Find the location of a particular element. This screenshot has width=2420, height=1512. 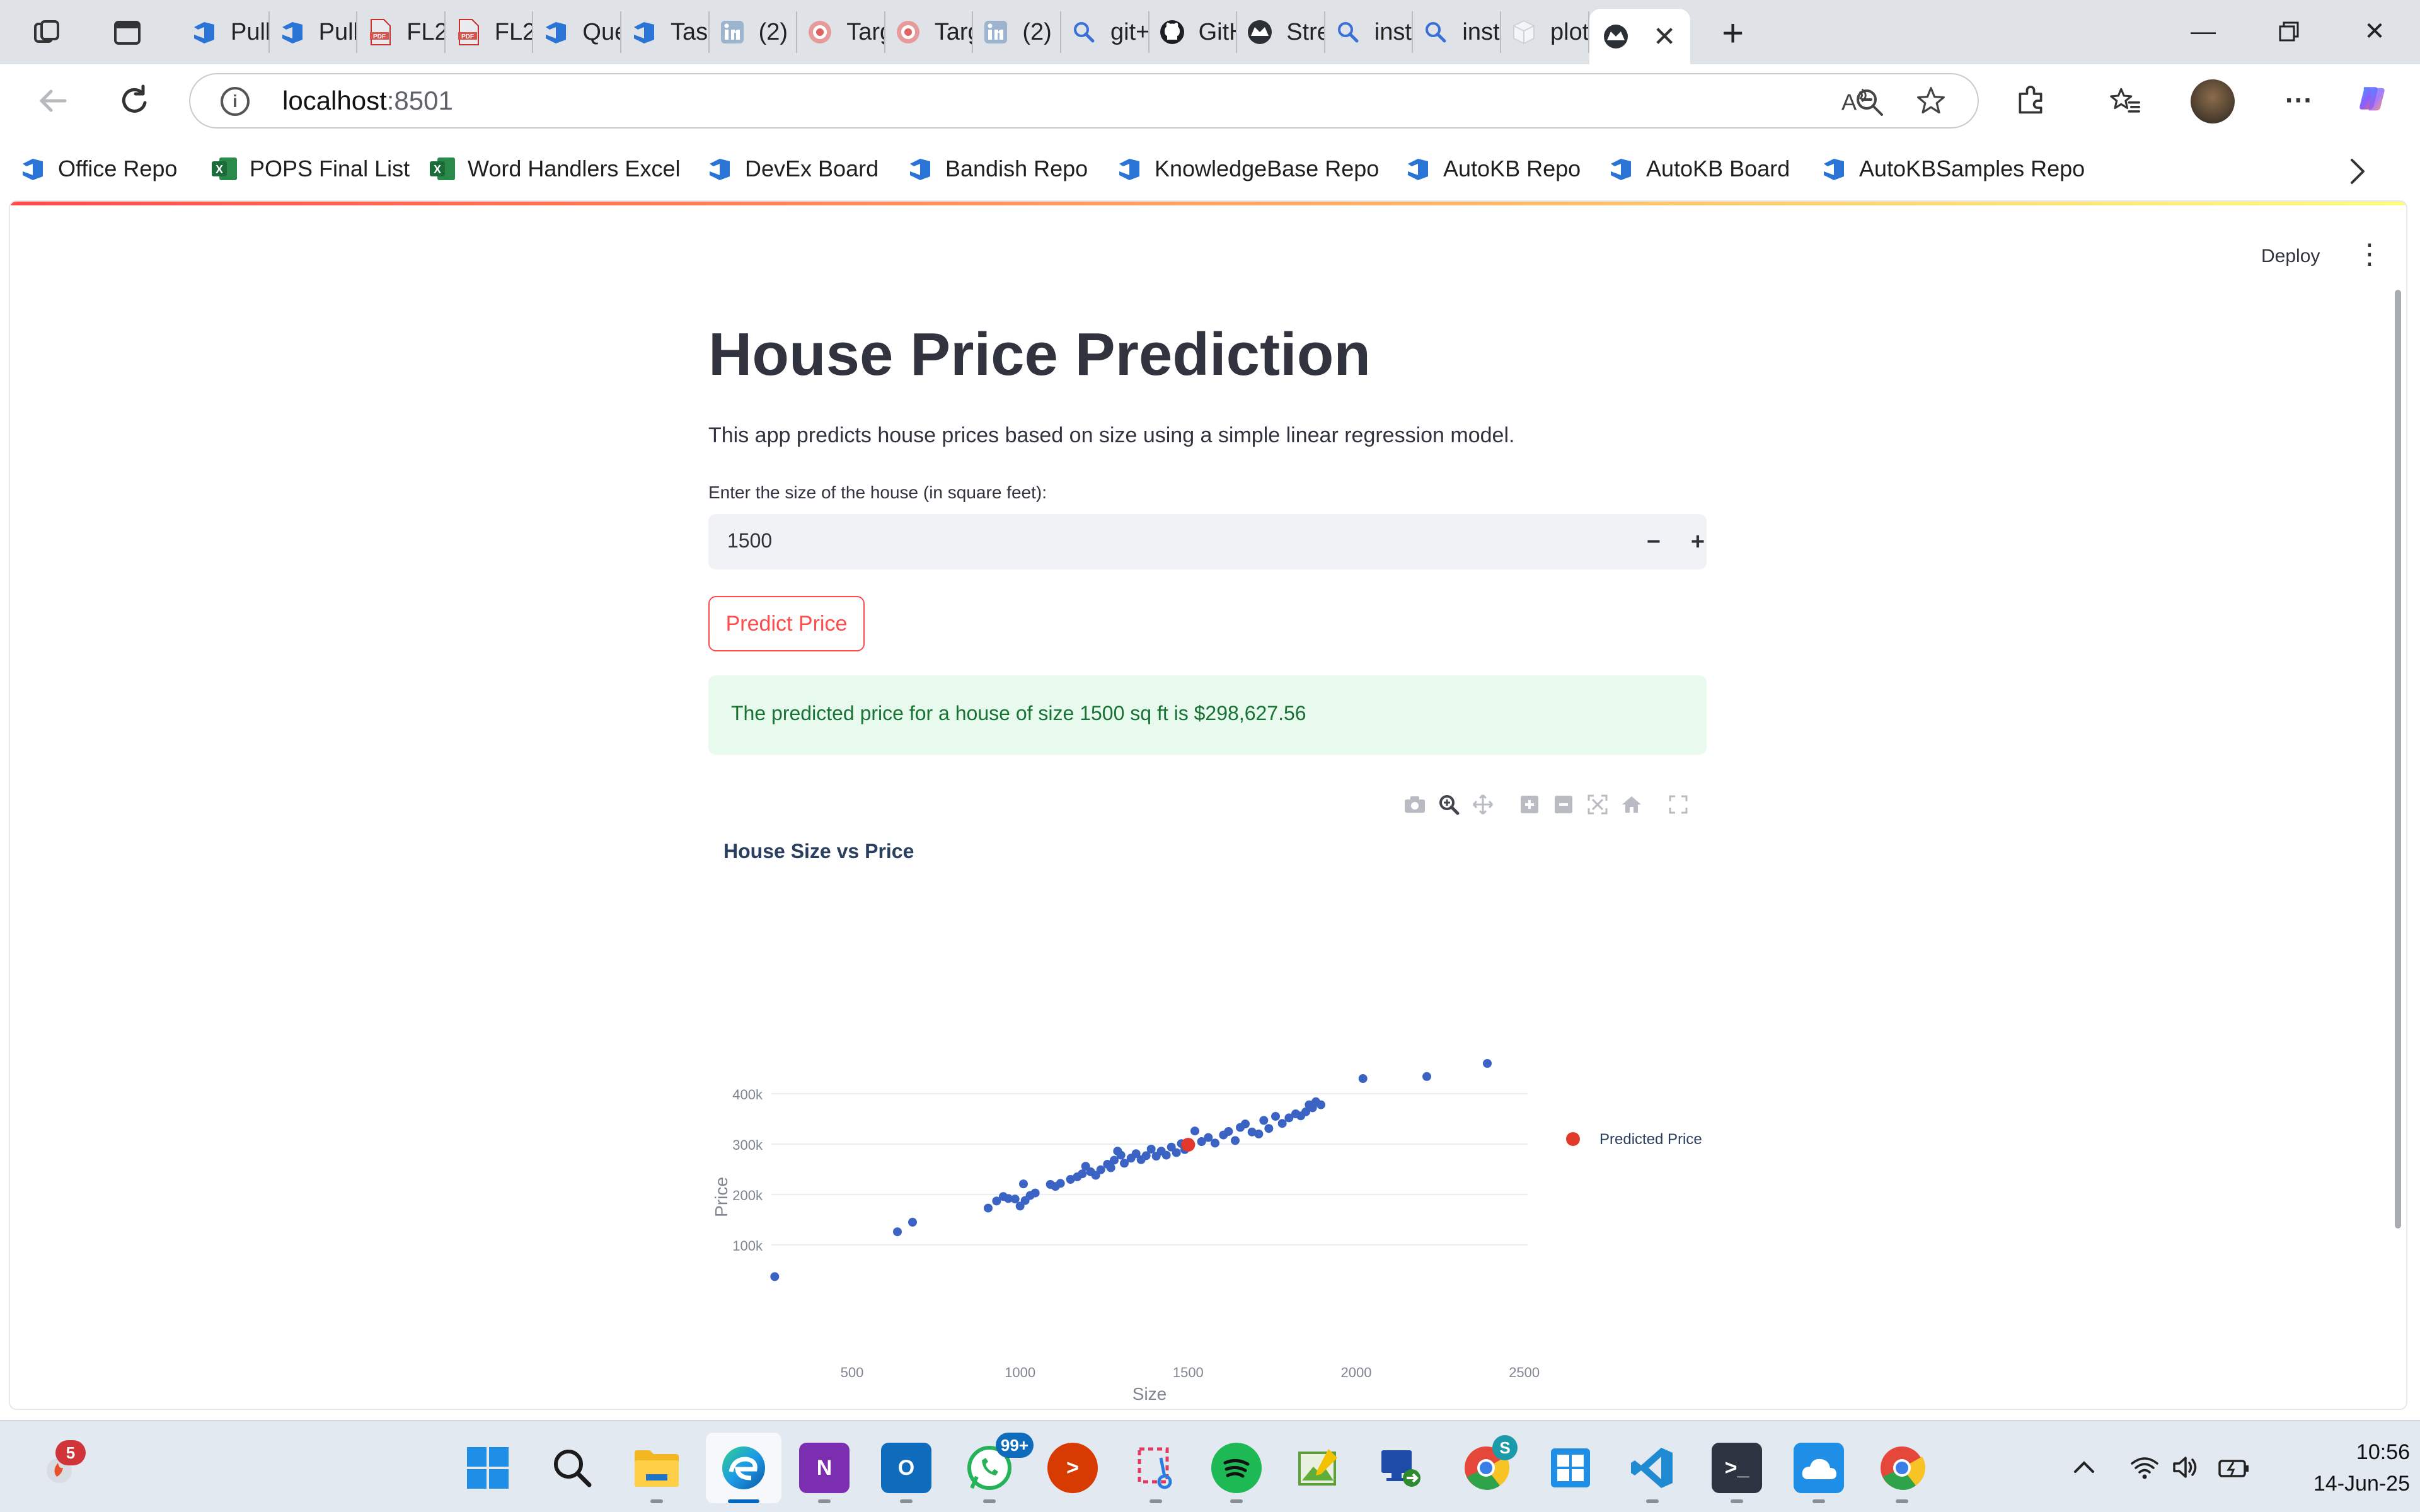

bookmark-item: X POPS Final List is located at coordinates (310, 168).